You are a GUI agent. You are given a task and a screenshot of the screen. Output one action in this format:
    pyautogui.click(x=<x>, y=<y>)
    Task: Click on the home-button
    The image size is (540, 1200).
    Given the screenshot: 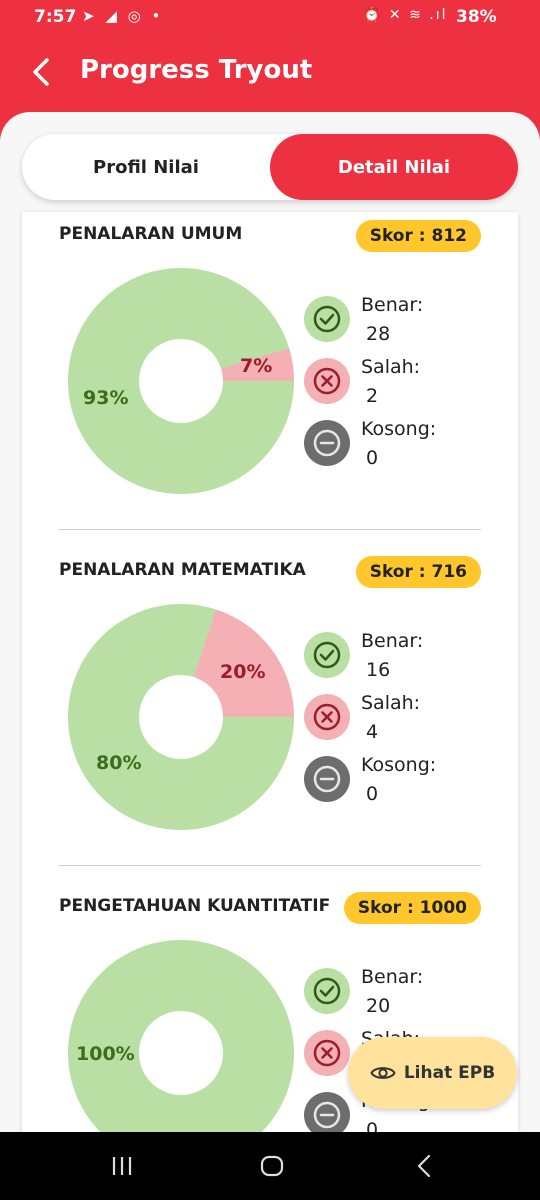 What is the action you would take?
    pyautogui.click(x=272, y=1166)
    